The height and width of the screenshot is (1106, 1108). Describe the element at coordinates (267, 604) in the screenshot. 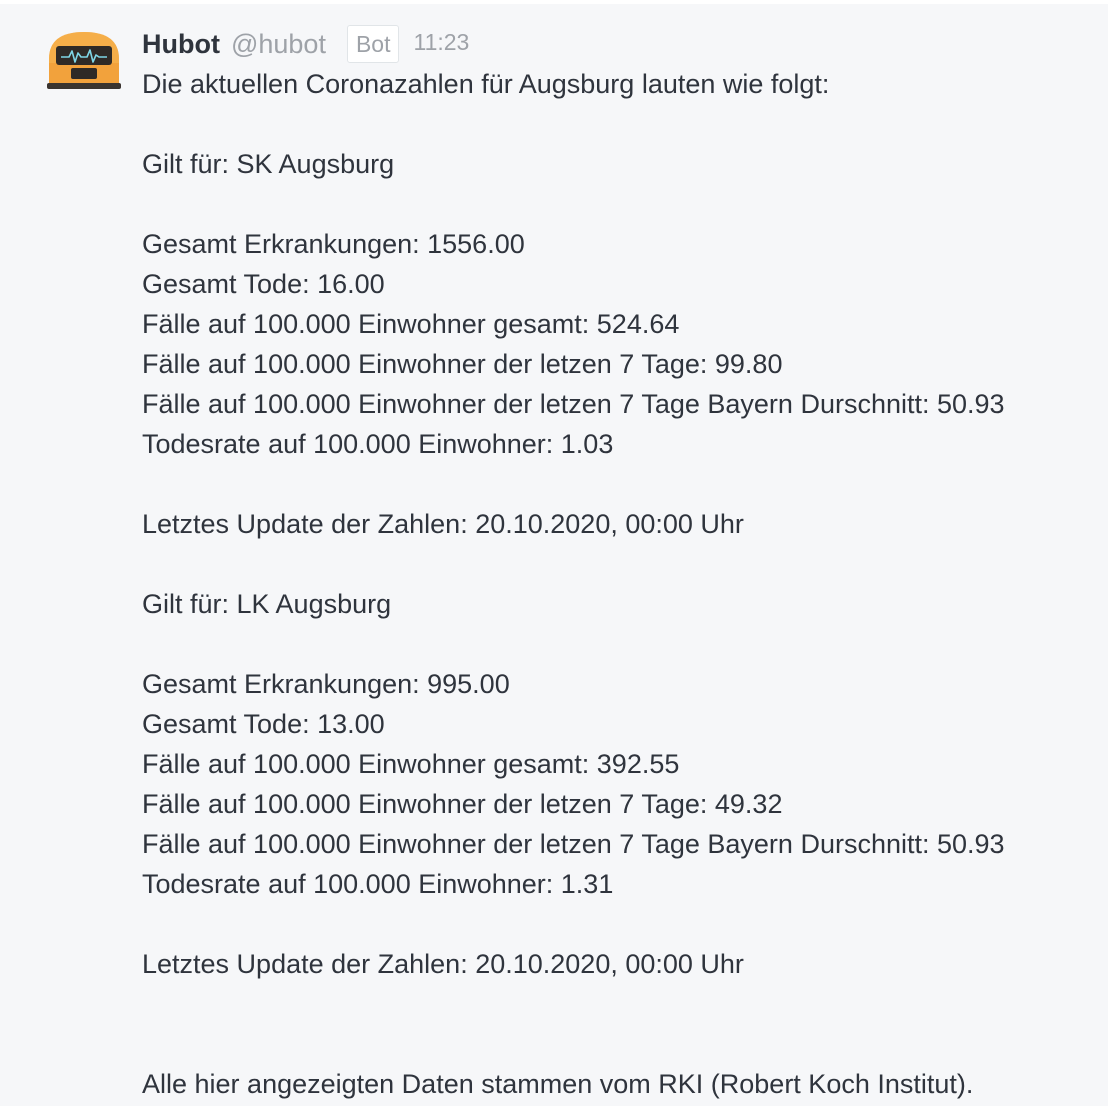

I see `section-title-lk: Gilt für: LK Augsburg` at that location.